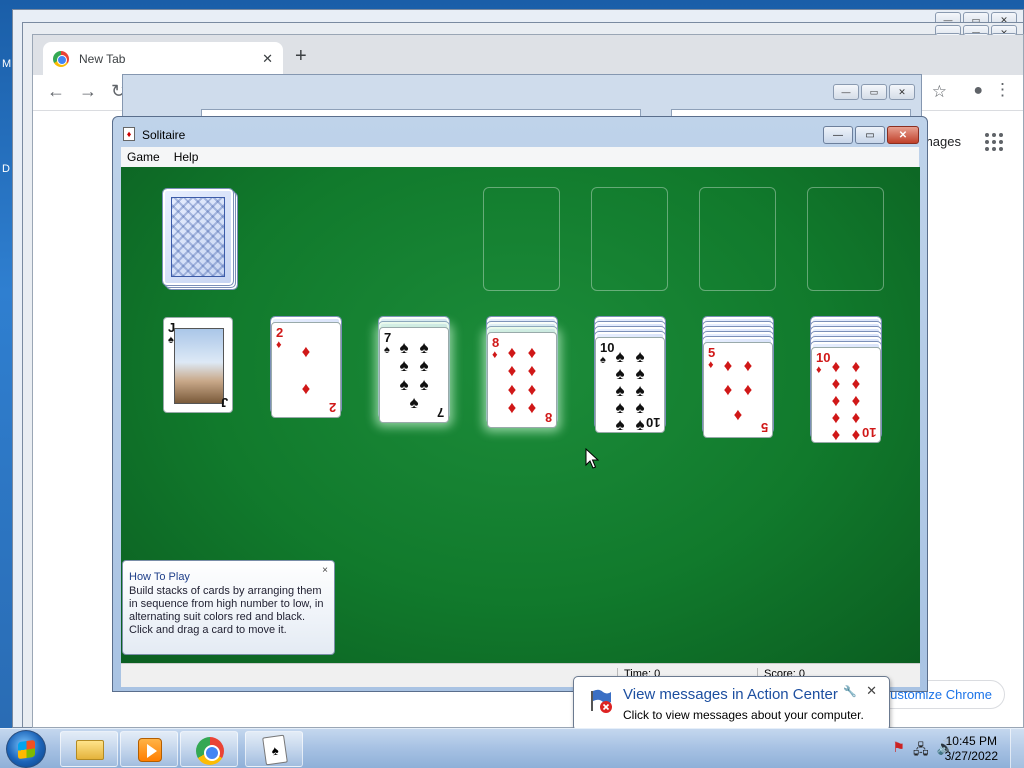 This screenshot has width=1024, height=768. I want to click on taskbar-media-player, so click(149, 749).